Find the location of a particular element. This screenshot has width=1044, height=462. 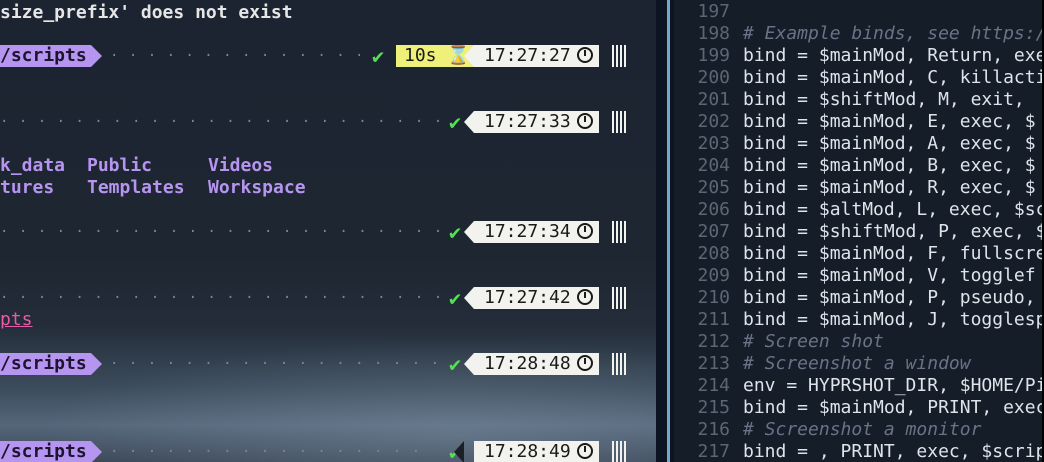

code-line: 208 bind = $mainMod, F, fullscre is located at coordinates (859, 254).